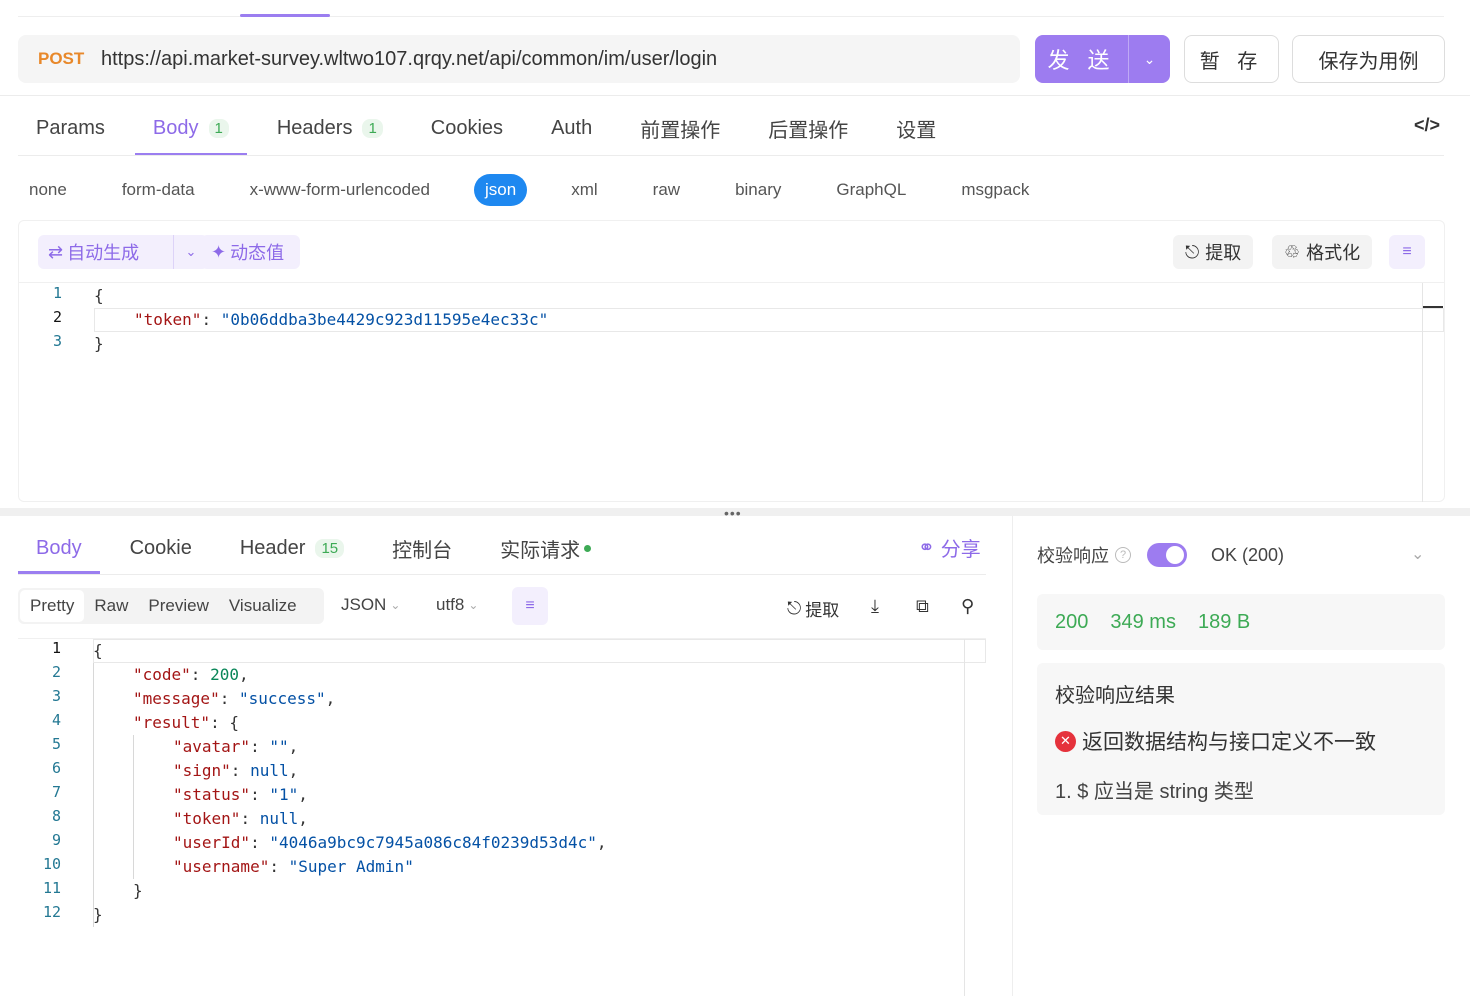  Describe the element at coordinates (99, 296) in the screenshot. I see `code-line: {` at that location.